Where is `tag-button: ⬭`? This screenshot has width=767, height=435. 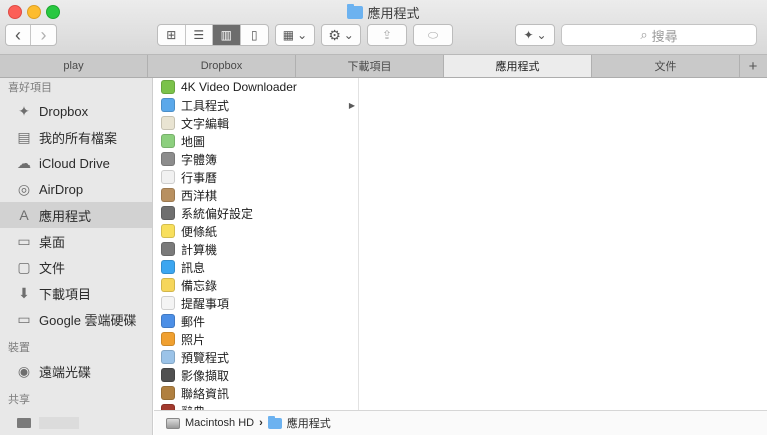
tag-button: ⬭ is located at coordinates (433, 35).